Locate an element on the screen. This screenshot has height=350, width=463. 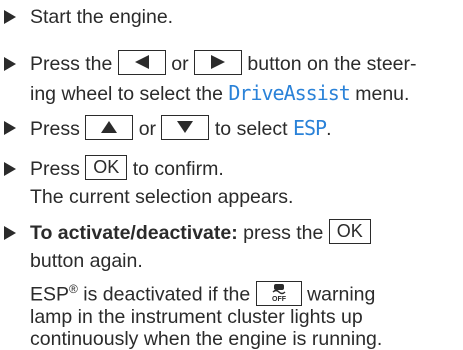
left-button is located at coordinates (141, 63).